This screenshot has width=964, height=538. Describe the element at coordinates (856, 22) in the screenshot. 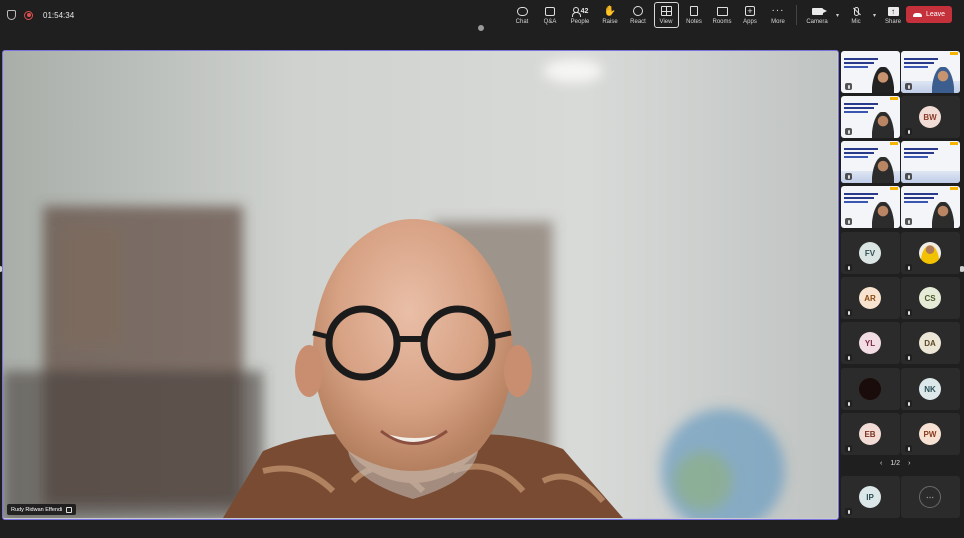

I see `mic-label: Mic` at that location.